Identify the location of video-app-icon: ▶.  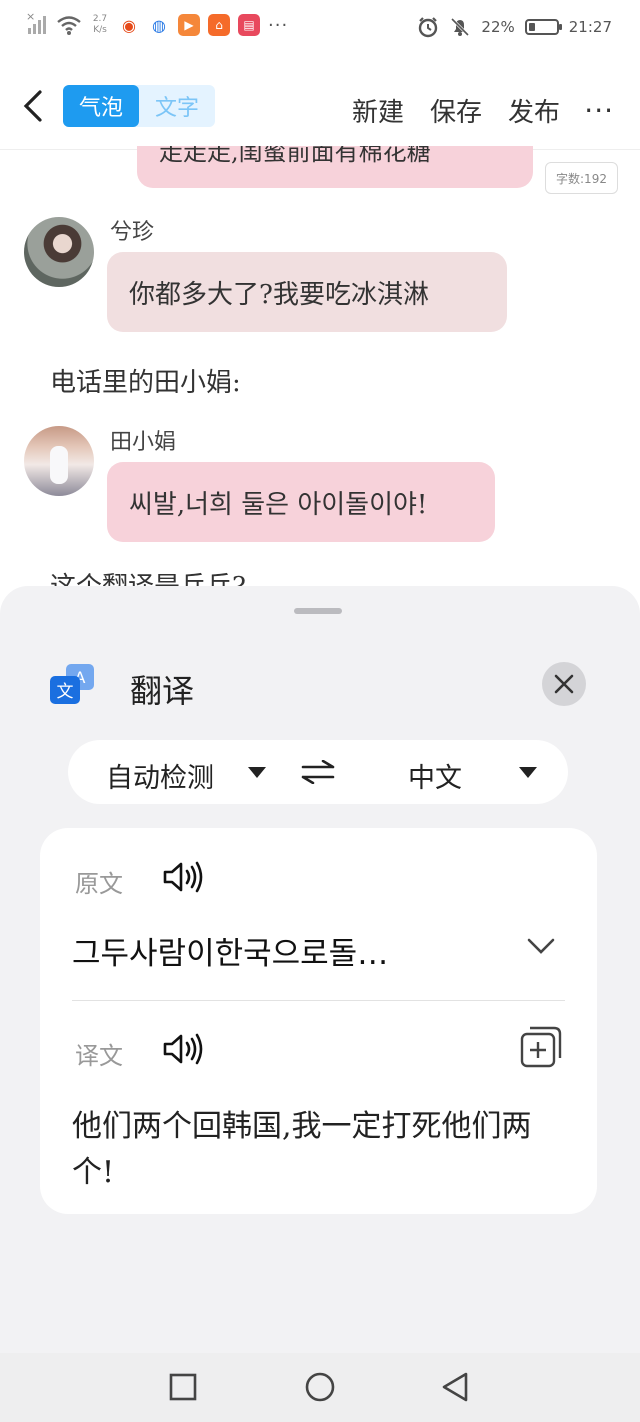
(189, 25).